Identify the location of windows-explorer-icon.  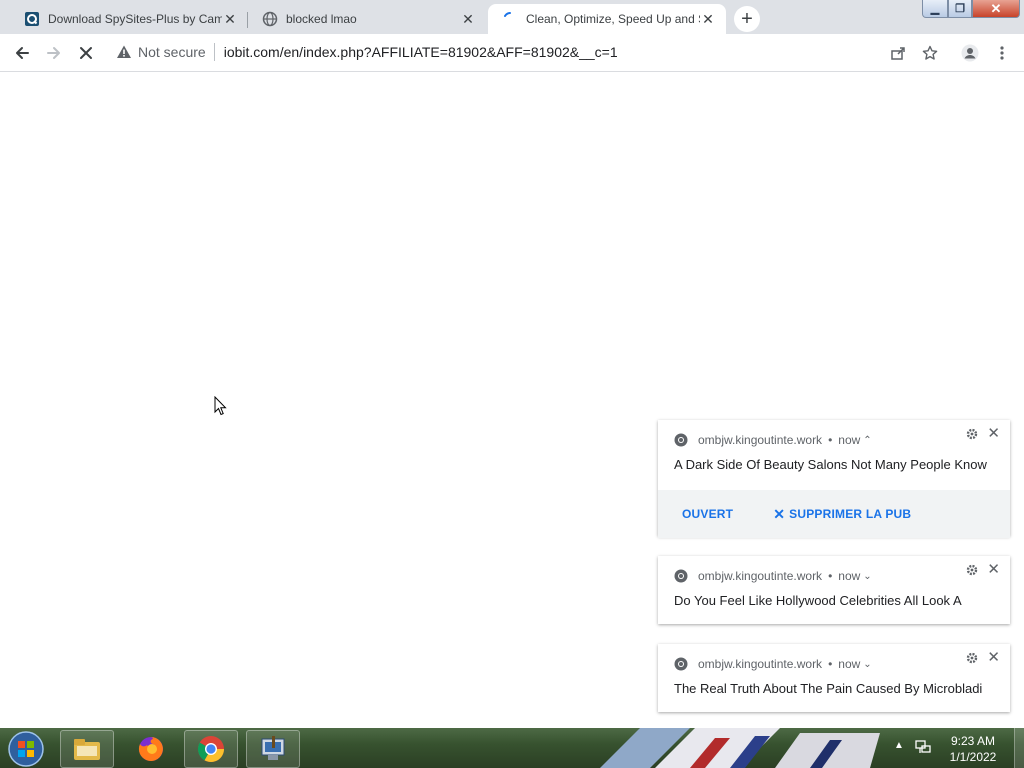
(87, 749).